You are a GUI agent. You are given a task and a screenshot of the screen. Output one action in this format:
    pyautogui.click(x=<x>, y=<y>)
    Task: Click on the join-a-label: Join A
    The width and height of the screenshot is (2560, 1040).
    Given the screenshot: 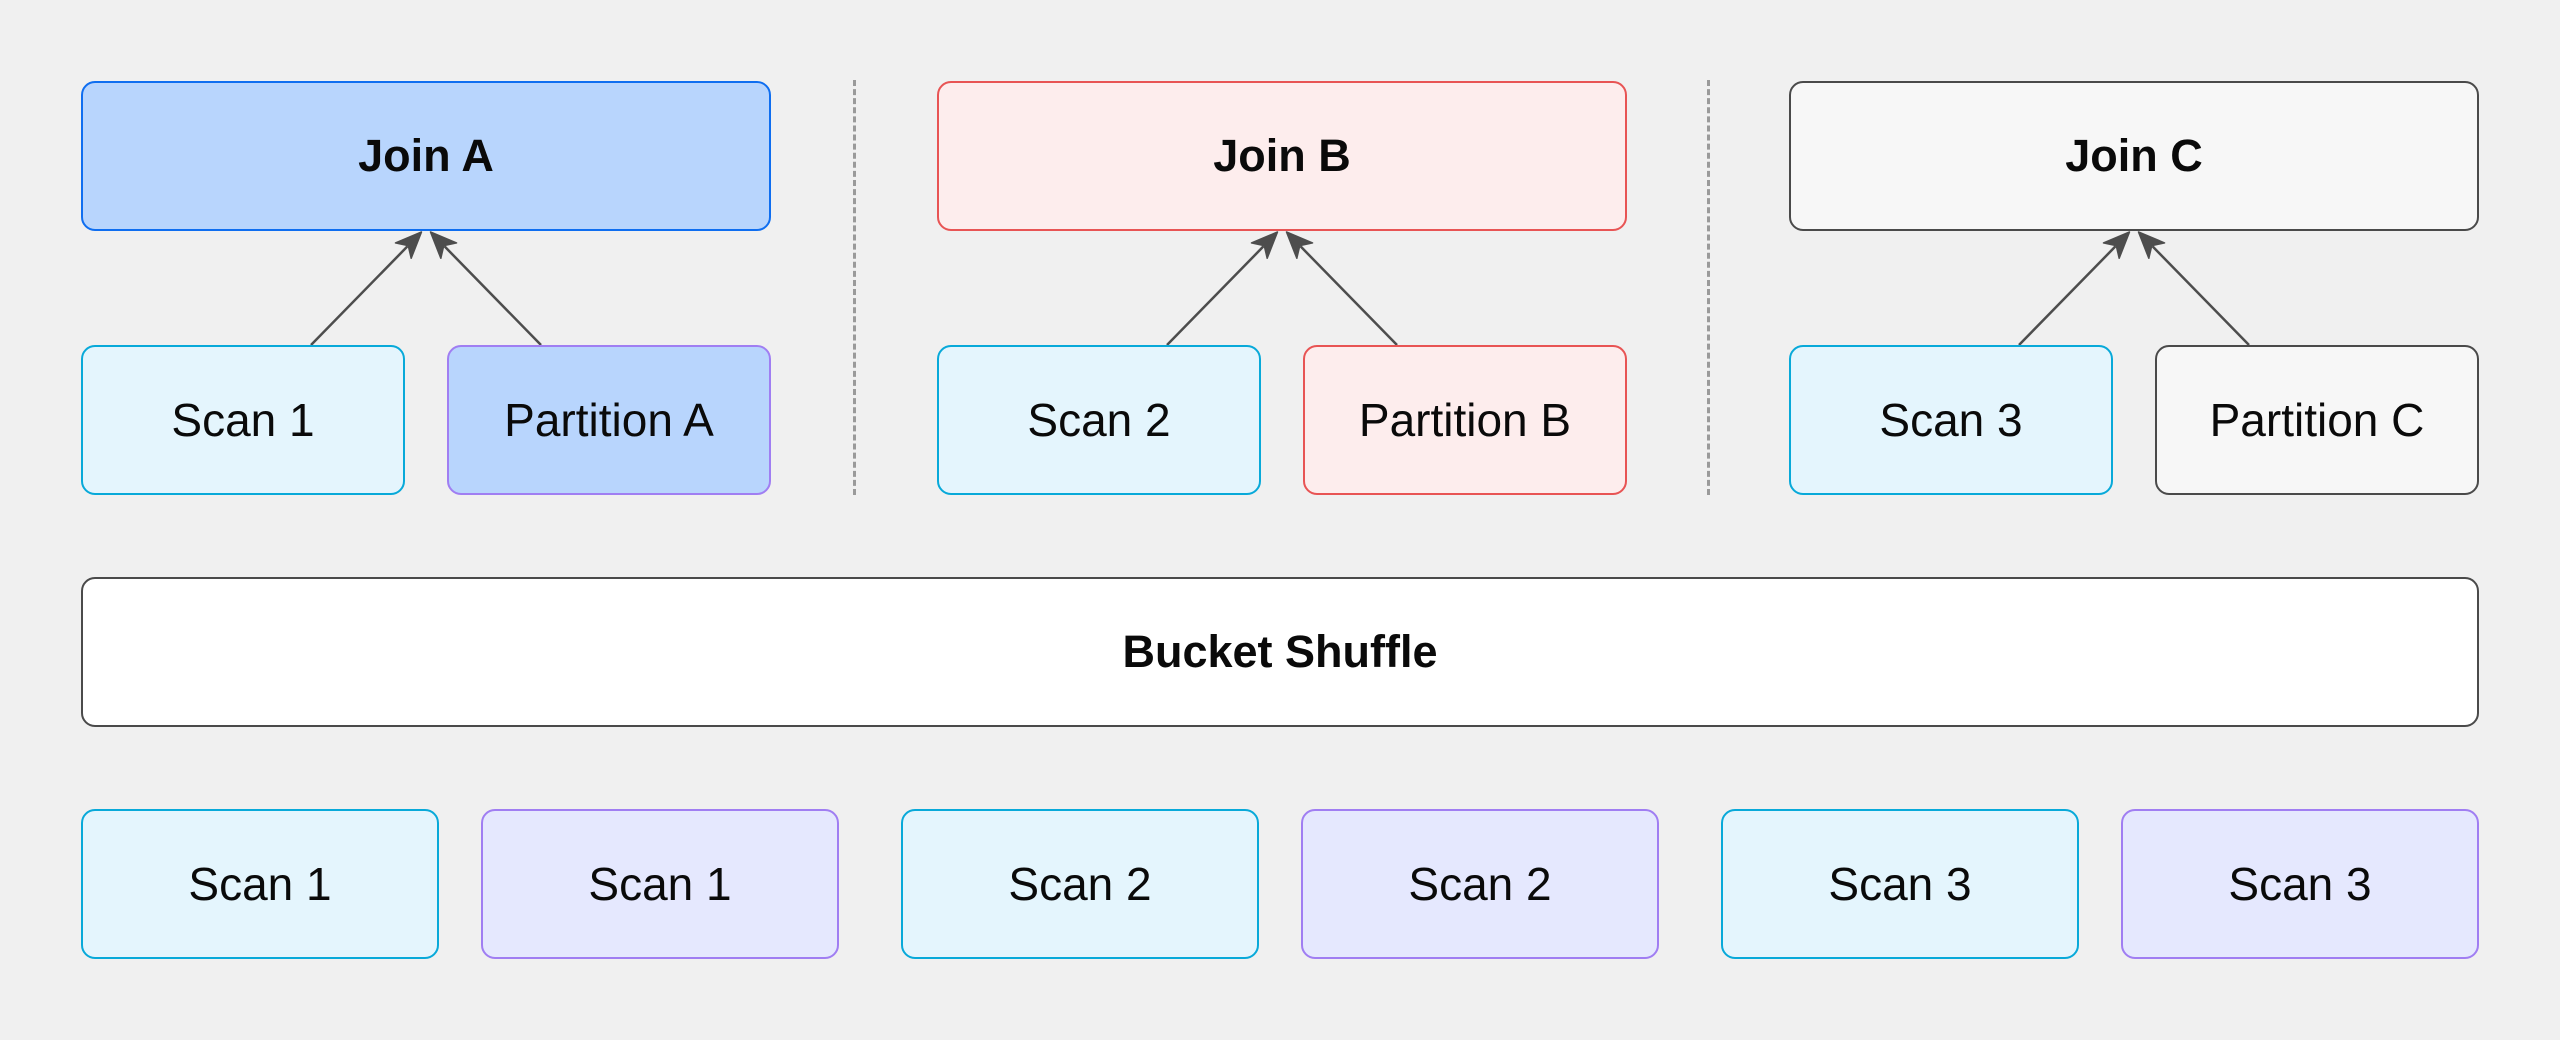 What is the action you would take?
    pyautogui.click(x=426, y=155)
    